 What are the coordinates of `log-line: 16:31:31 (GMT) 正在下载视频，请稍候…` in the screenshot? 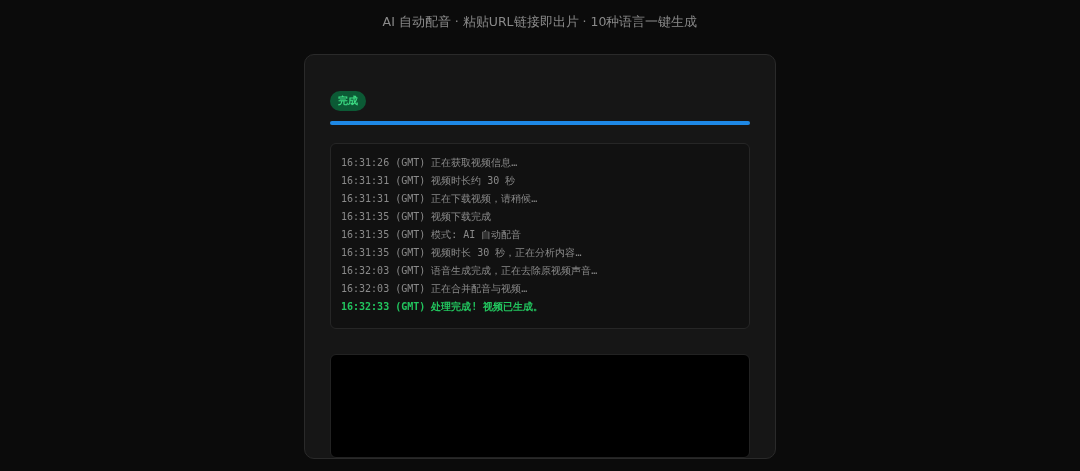 It's located at (440, 199).